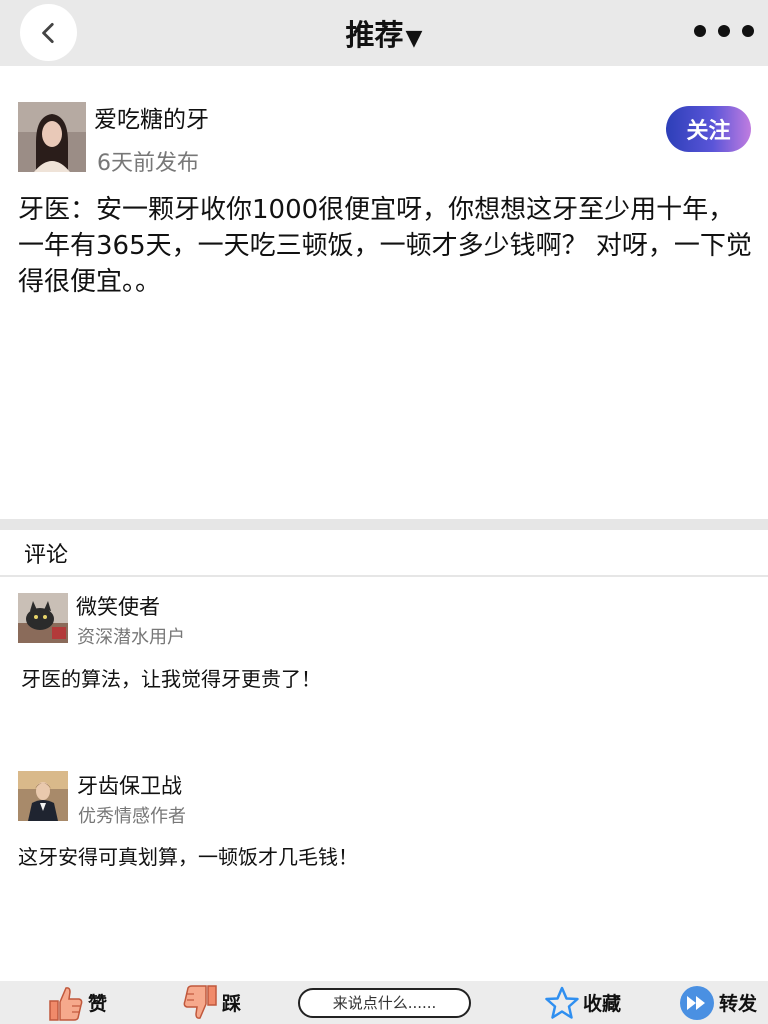  I want to click on like-label: 赞, so click(98, 1004).